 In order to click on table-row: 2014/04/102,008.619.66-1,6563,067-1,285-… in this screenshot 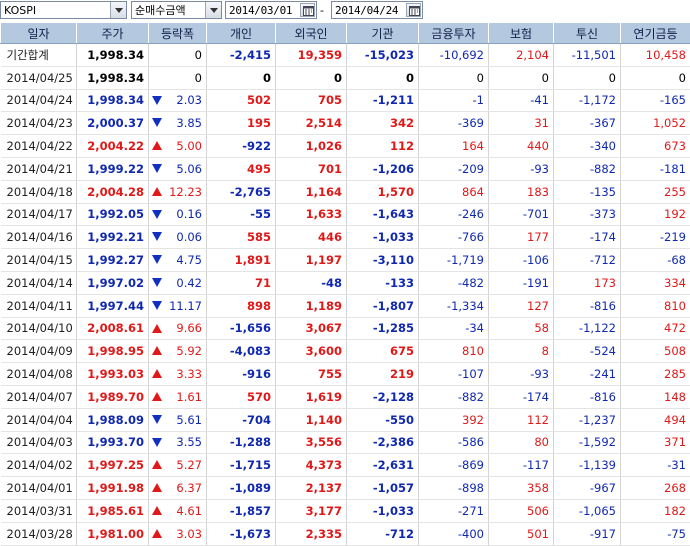, I will do `click(345, 328)`.